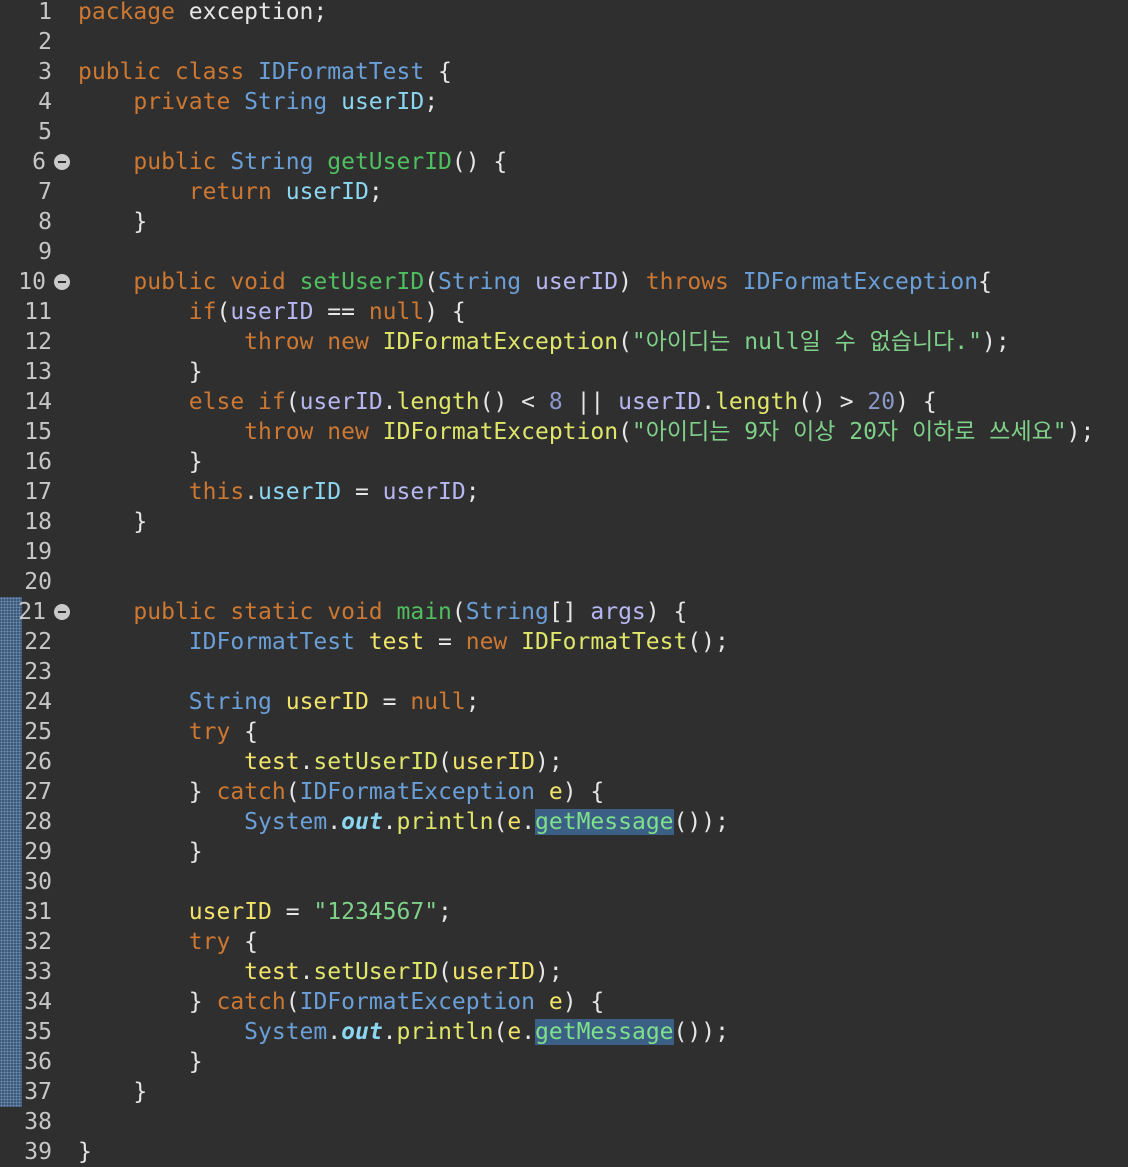 This screenshot has height=1167, width=1128. Describe the element at coordinates (564, 942) in the screenshot. I see `code-line: 32 try {` at that location.